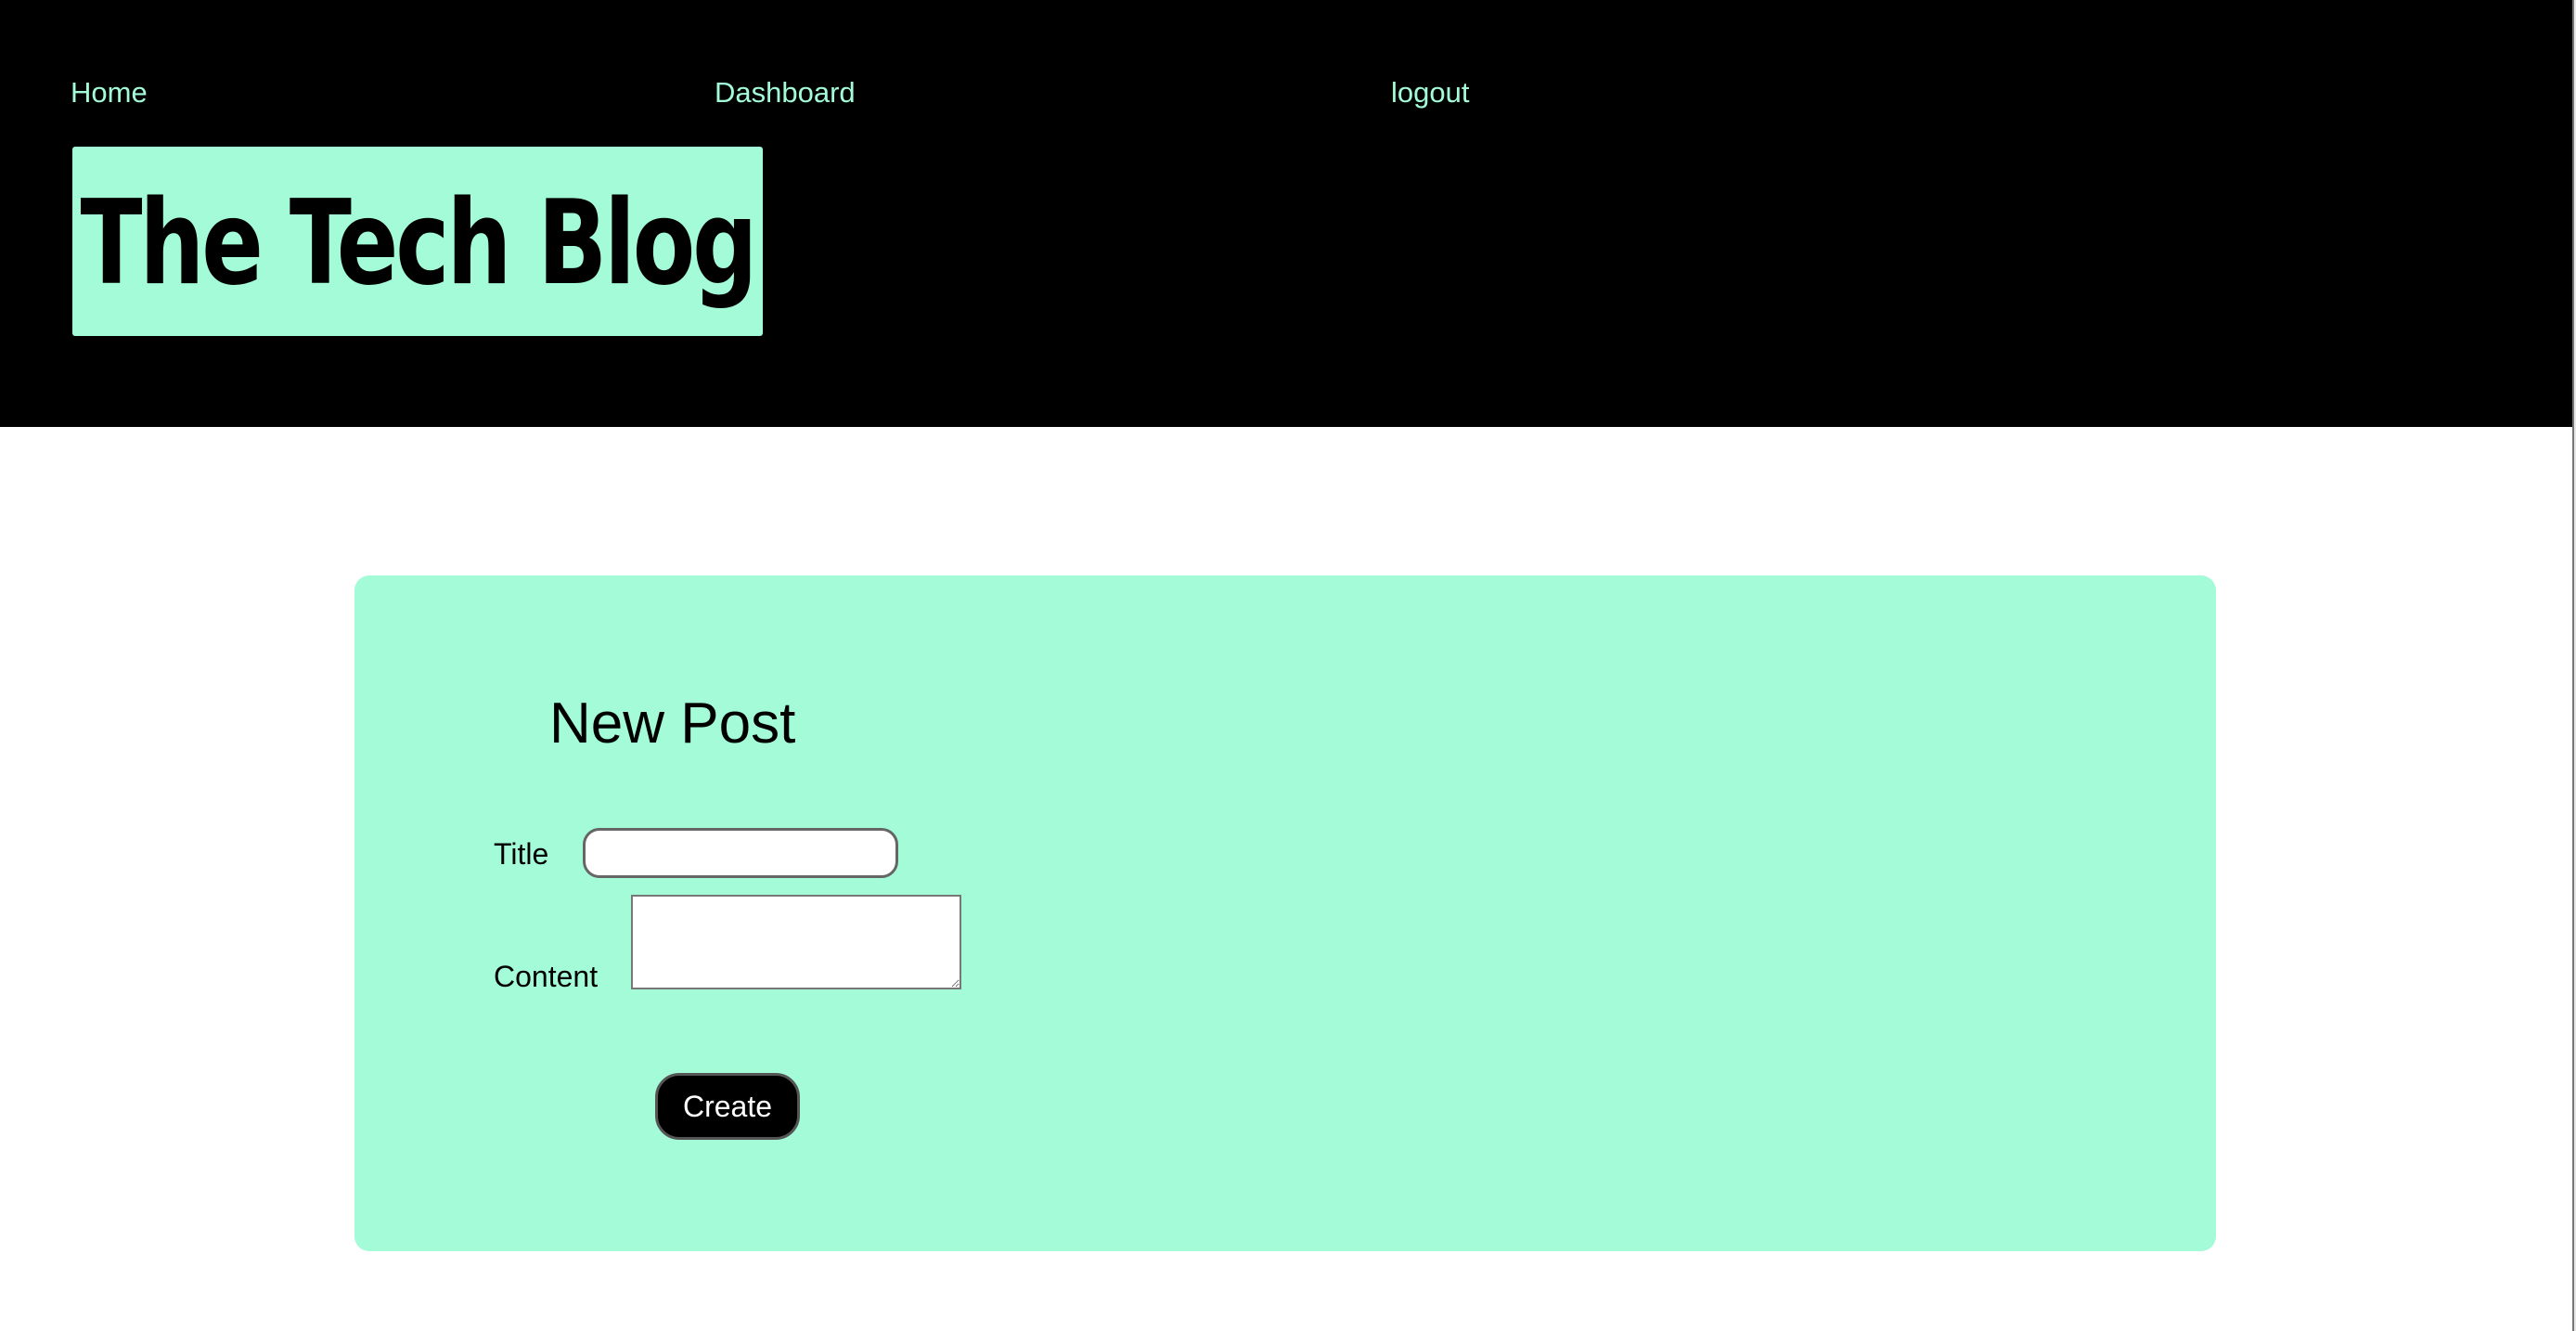  I want to click on post-title-input, so click(741, 853).